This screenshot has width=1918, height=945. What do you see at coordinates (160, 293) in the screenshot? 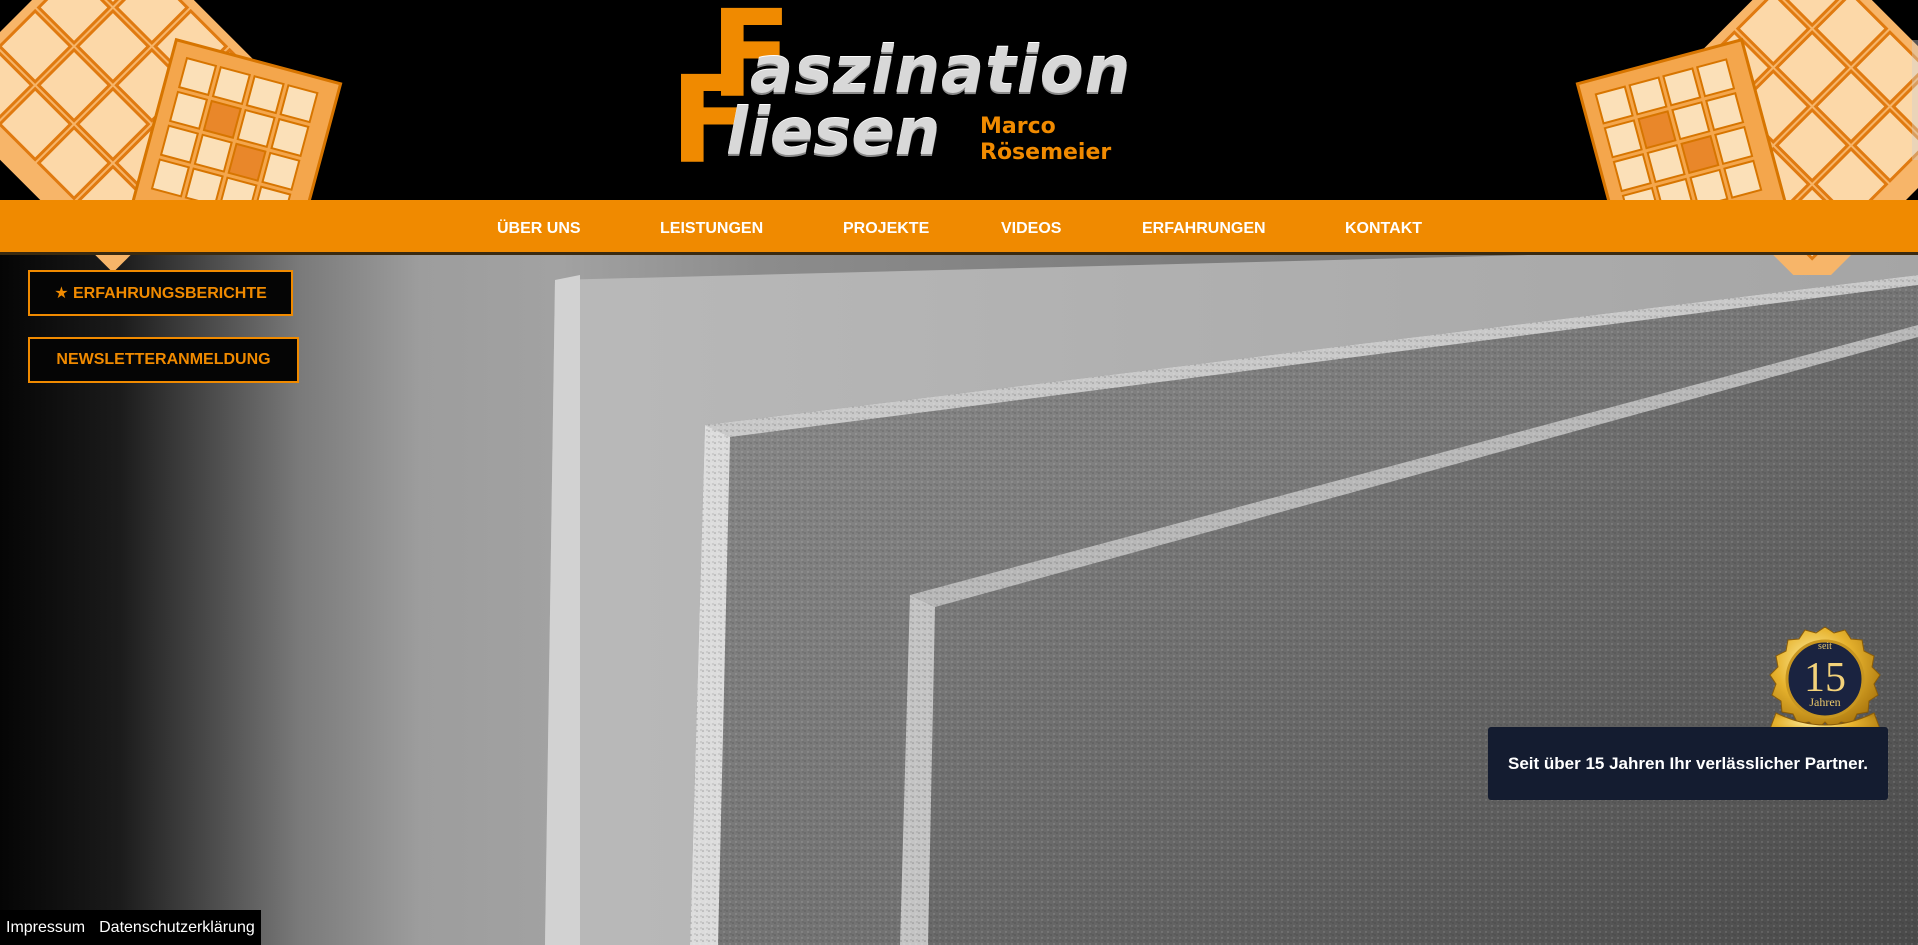
I see `reviews-button: ★ ERFAHRUNGSBERICHTE` at bounding box center [160, 293].